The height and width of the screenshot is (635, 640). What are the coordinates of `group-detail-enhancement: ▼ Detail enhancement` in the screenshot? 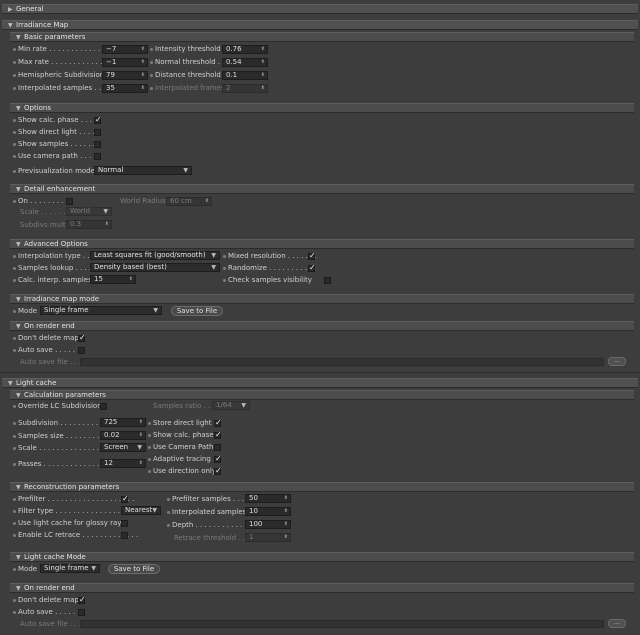 It's located at (322, 189).